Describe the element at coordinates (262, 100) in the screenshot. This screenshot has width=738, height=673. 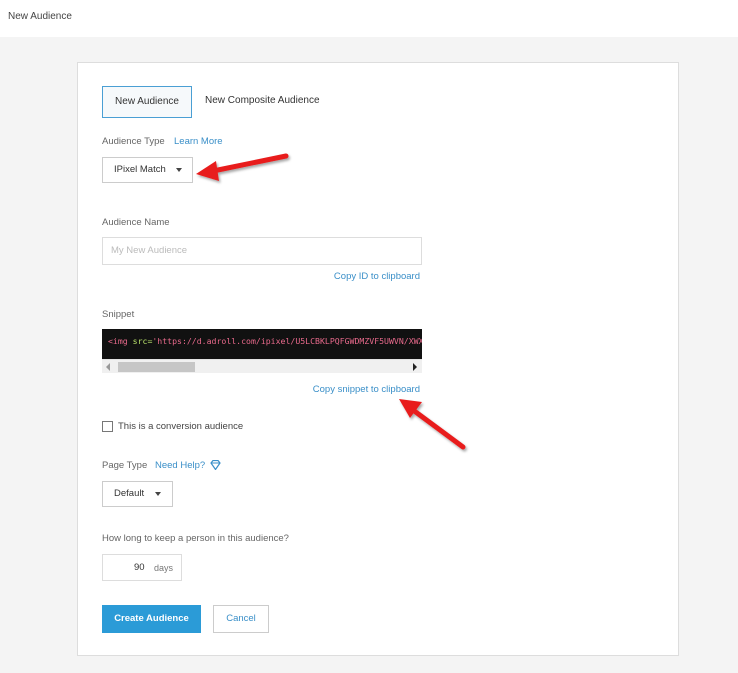
I see `tab-new-composite-audience: New Composite Audience` at that location.